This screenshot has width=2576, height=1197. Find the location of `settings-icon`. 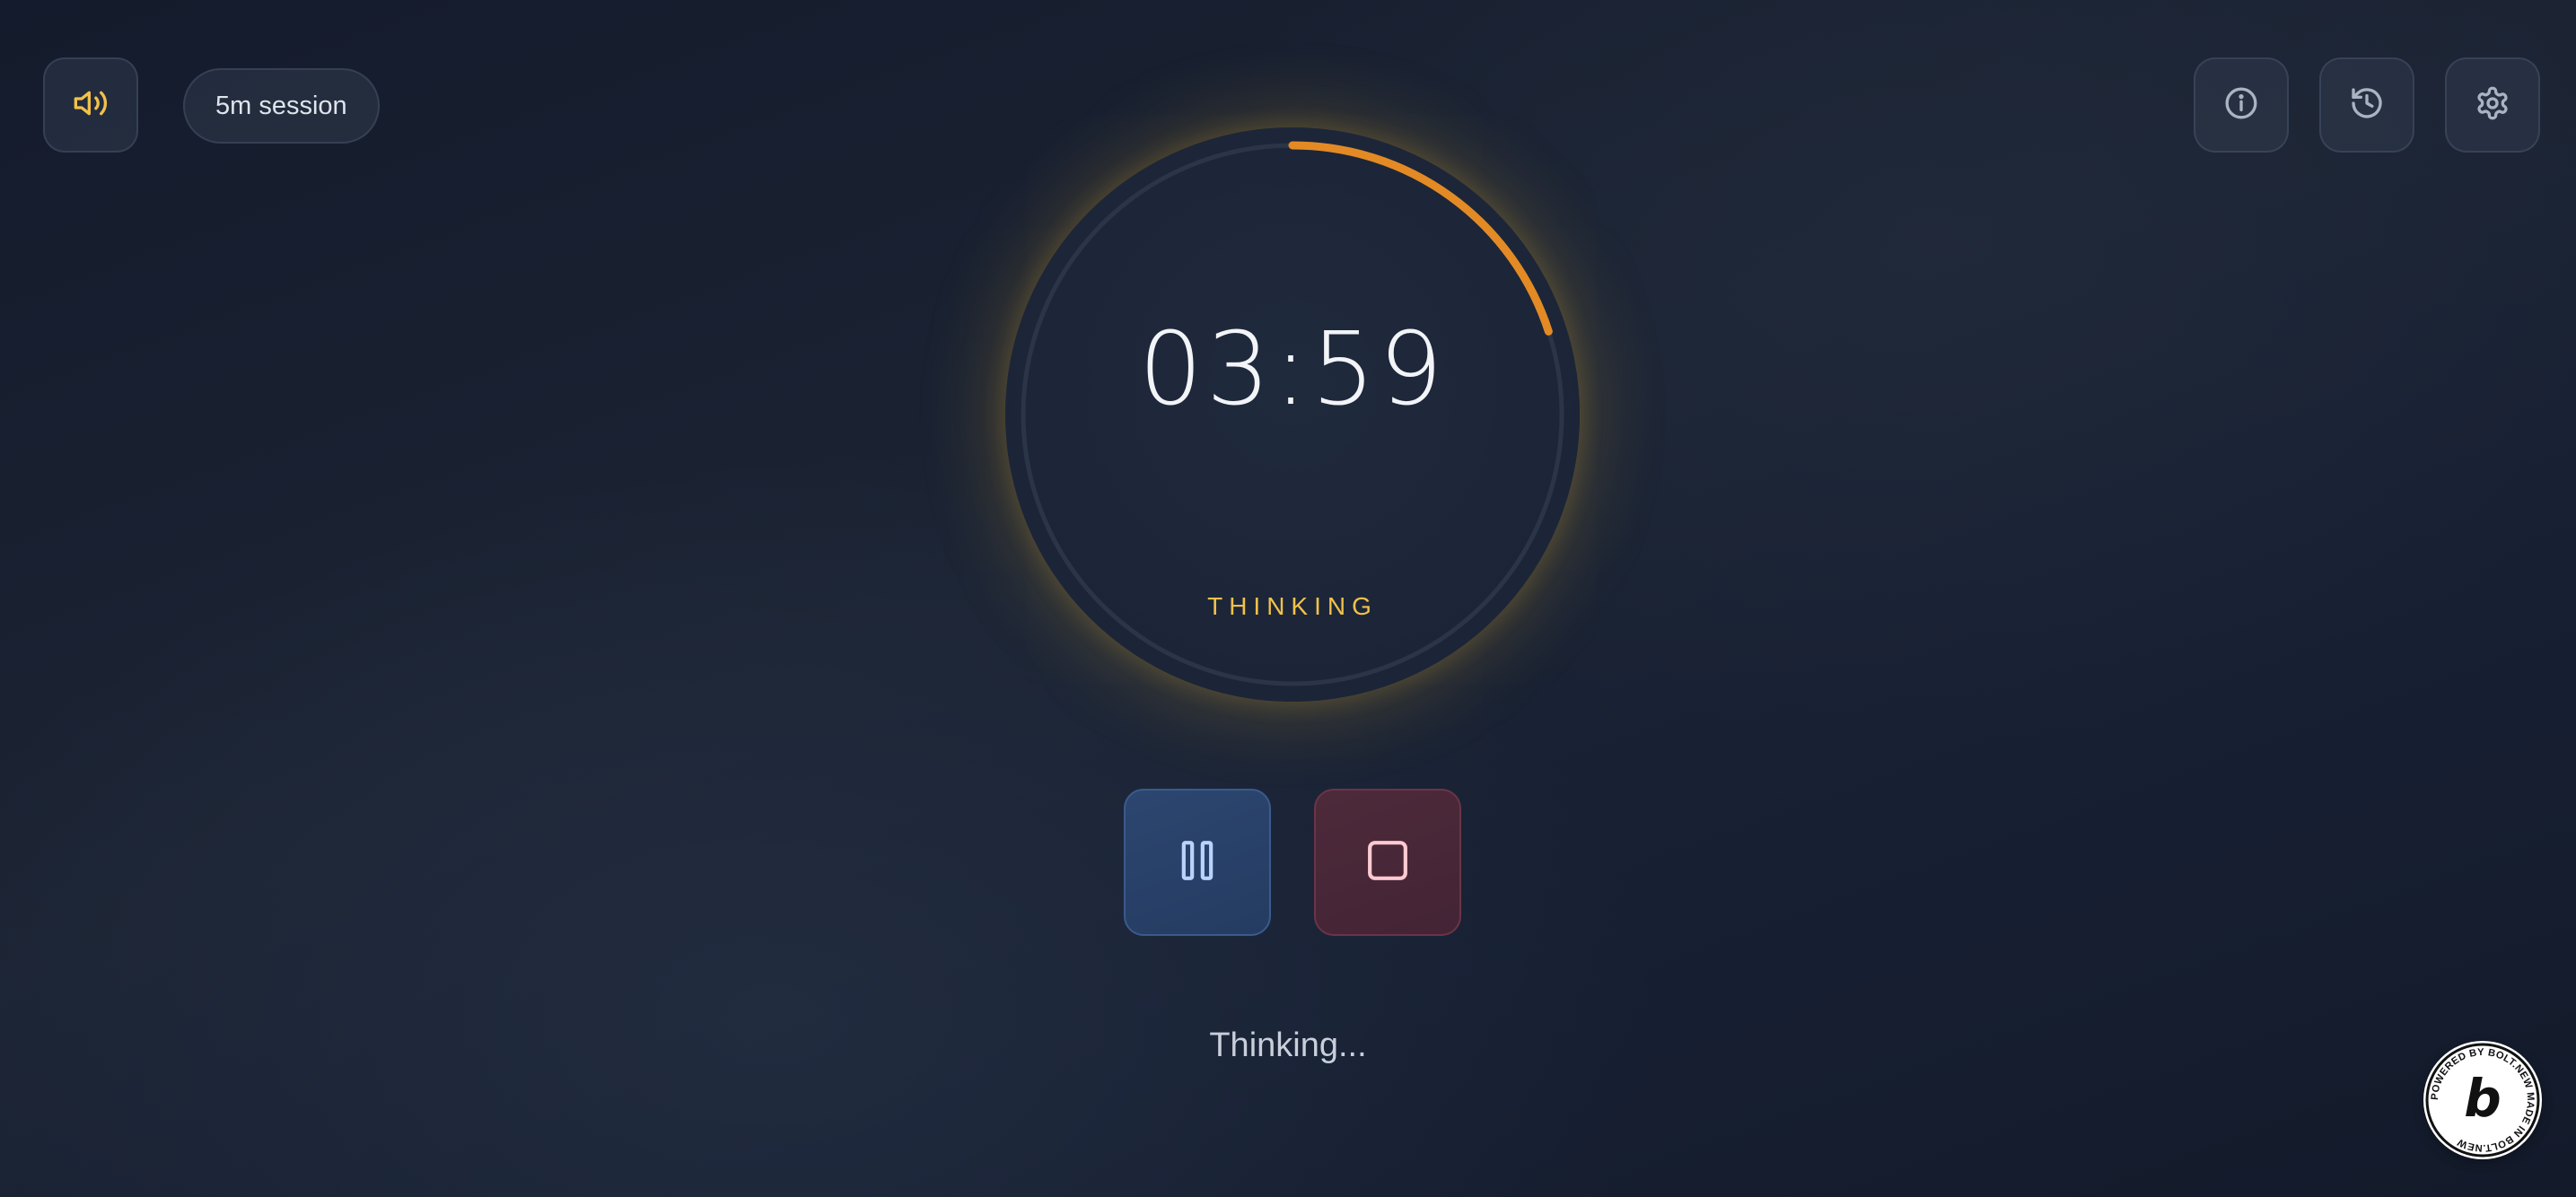

settings-icon is located at coordinates (2492, 105).